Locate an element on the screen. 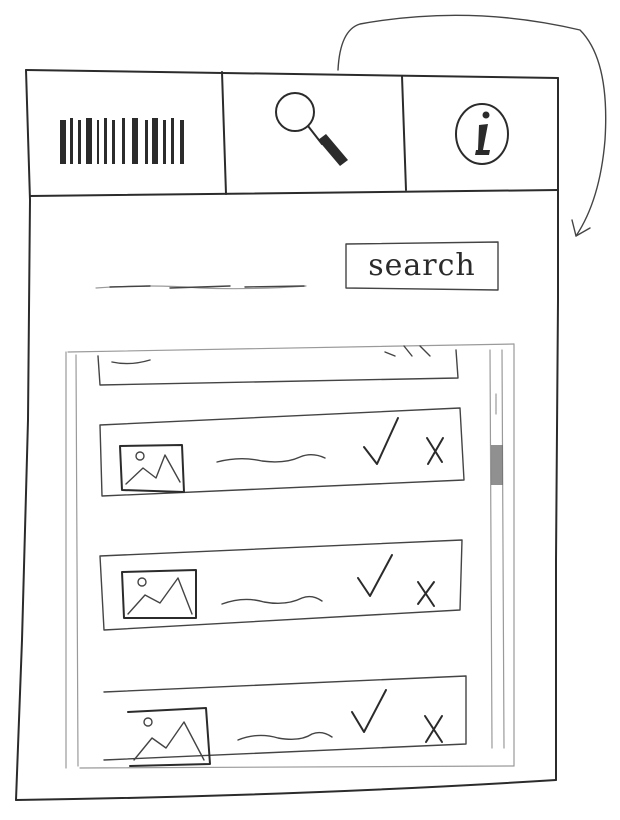 The image size is (620, 820). toolbar-search-tab is located at coordinates (315, 133).